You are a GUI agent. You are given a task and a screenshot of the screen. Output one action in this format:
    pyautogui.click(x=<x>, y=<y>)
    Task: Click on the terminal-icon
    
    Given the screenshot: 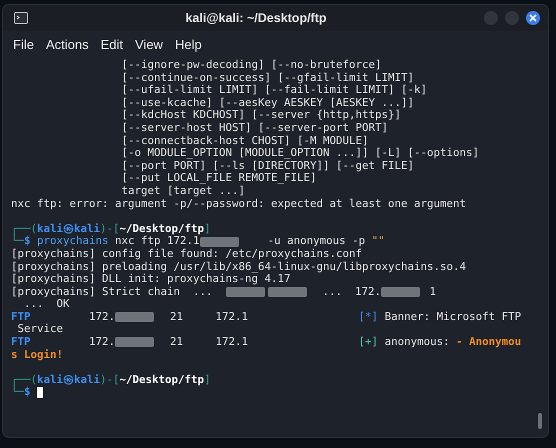 What is the action you would take?
    pyautogui.click(x=21, y=18)
    